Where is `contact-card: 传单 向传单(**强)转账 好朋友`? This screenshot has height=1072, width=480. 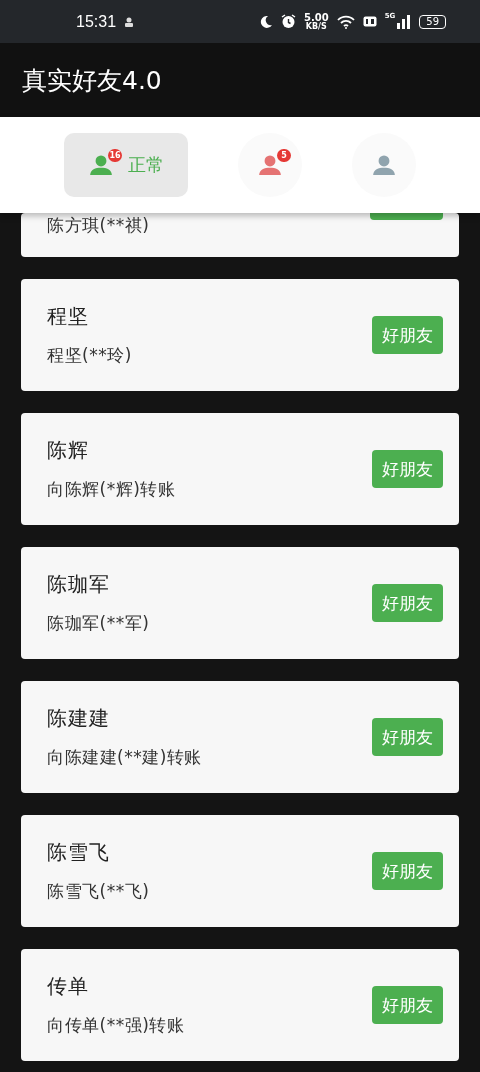
contact-card: 传单 向传单(**强)转账 好朋友 is located at coordinates (240, 1005).